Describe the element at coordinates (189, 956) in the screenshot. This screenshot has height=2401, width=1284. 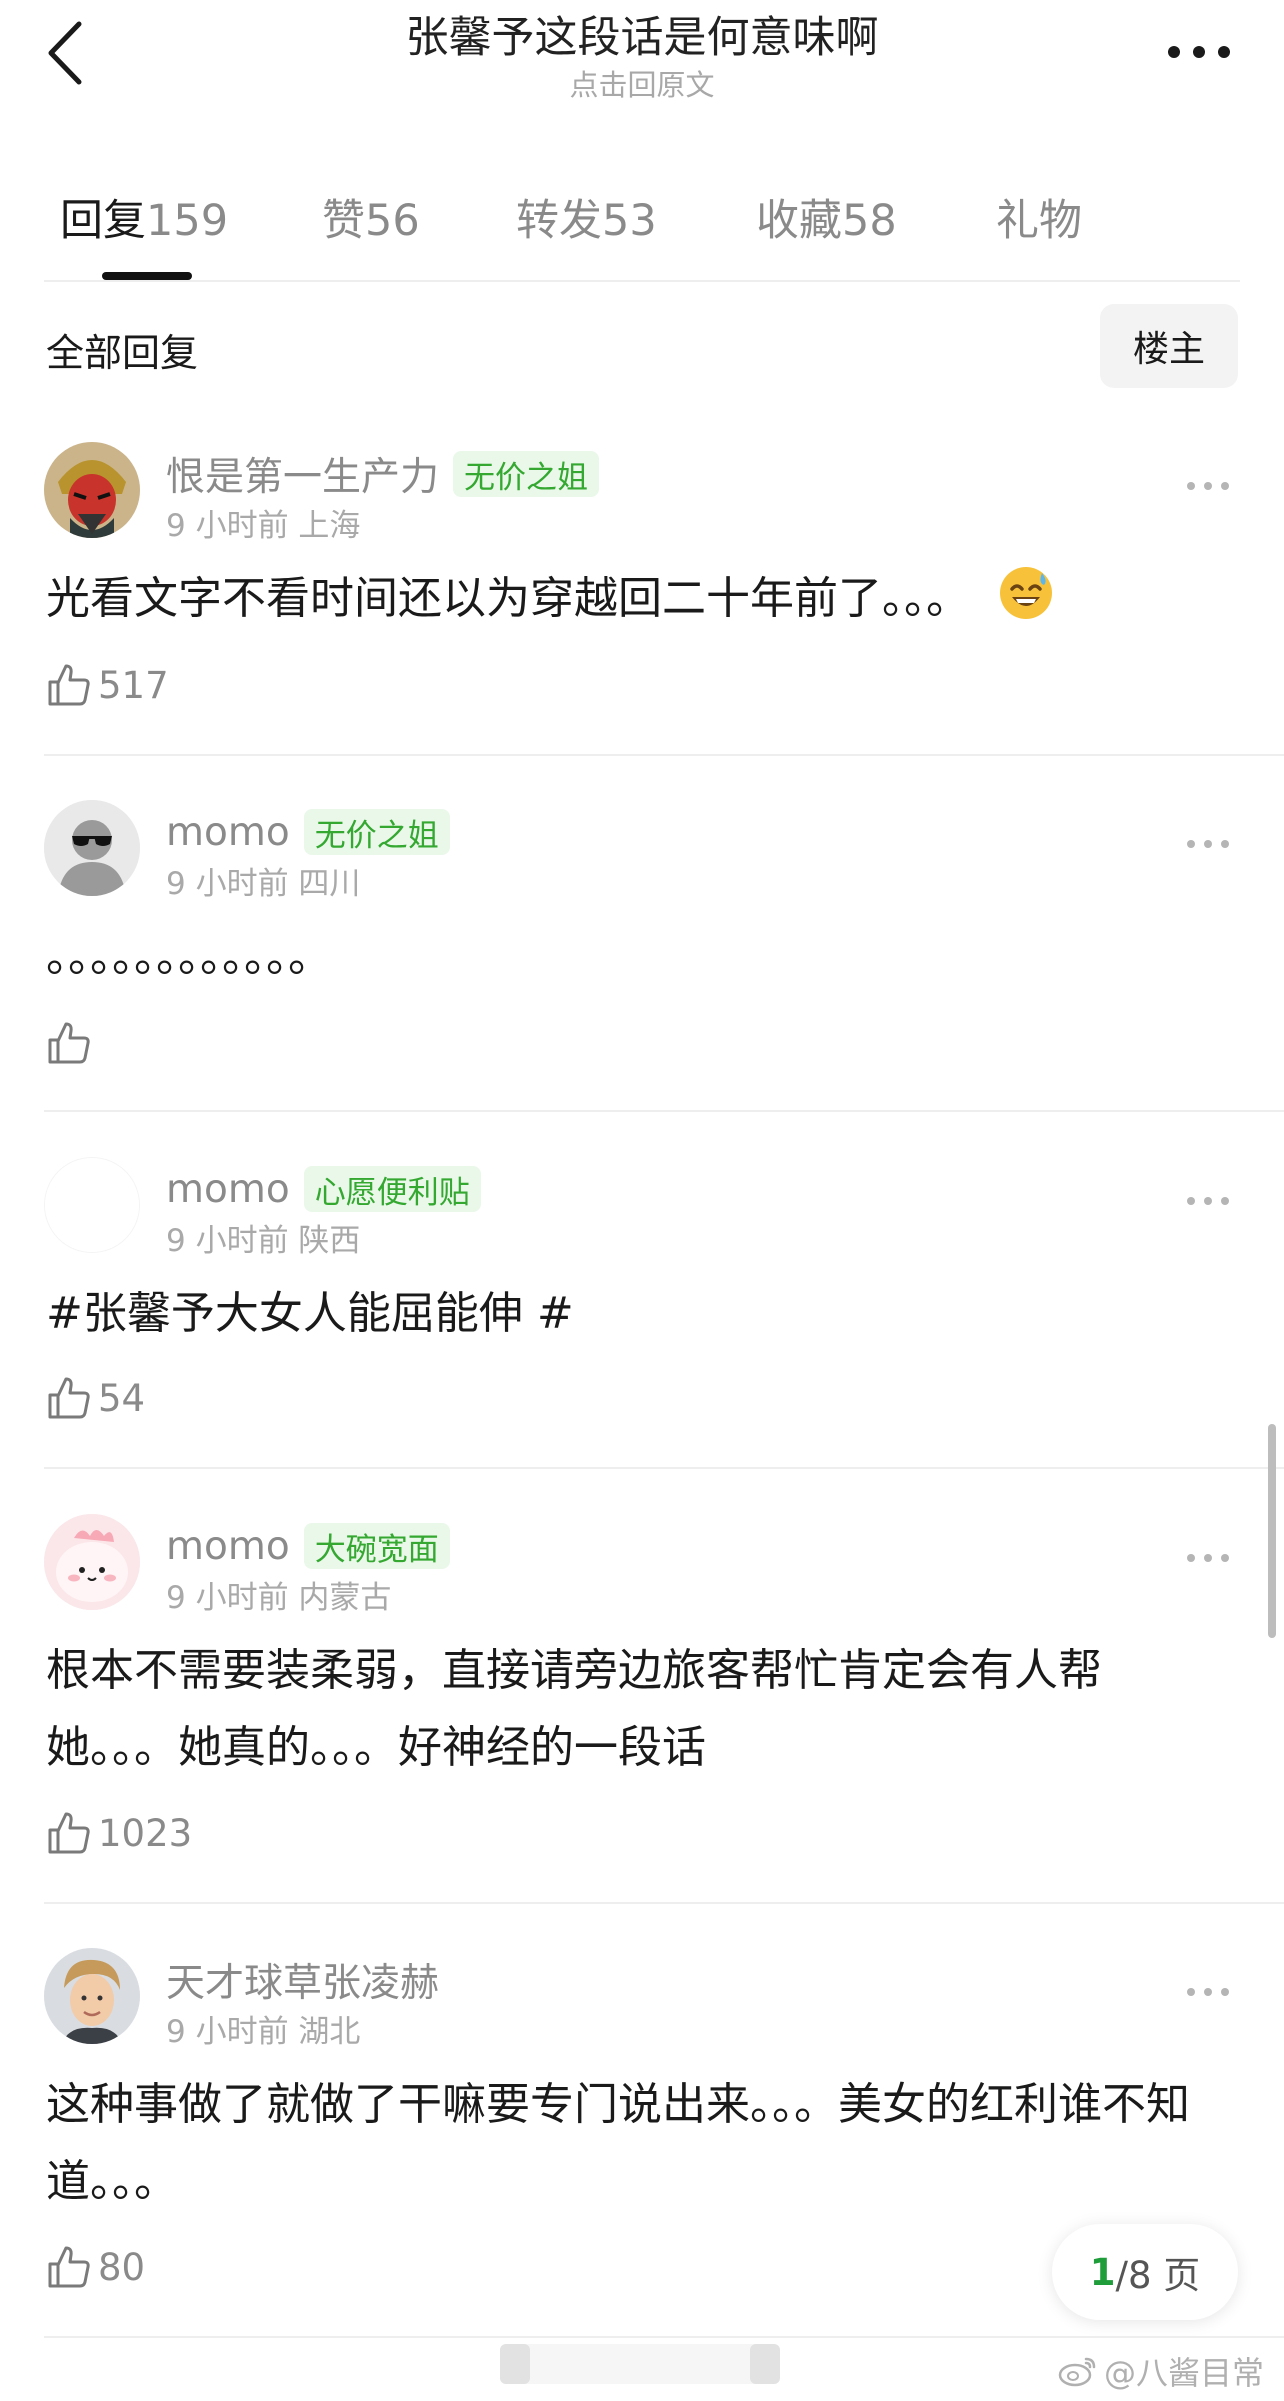
I see `comment-text: 。。。。。。。。。。。。` at that location.